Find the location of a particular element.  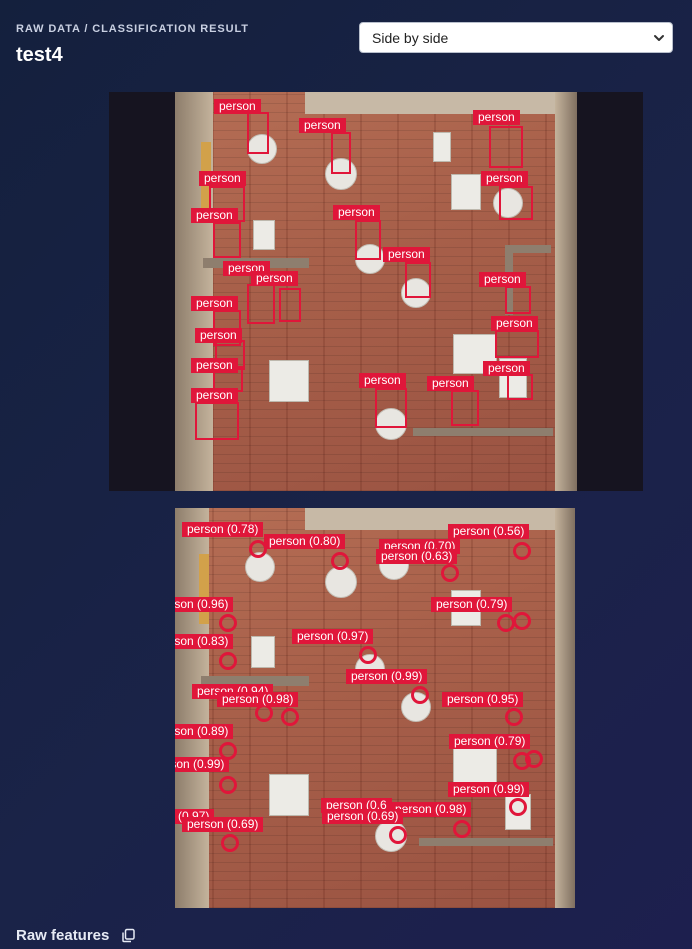

detection-label: person (0.56) is located at coordinates (489, 531).